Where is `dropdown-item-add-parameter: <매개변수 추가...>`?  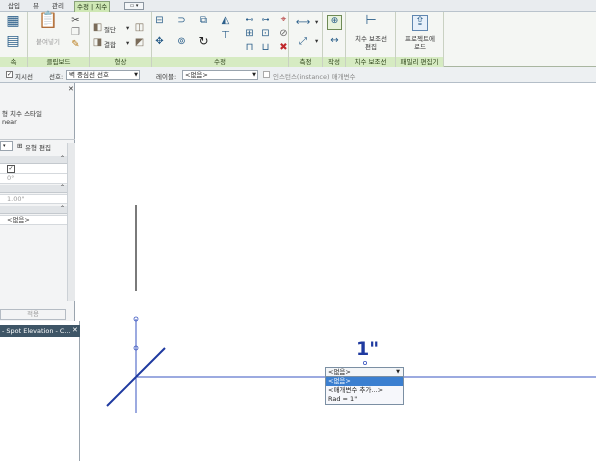 dropdown-item-add-parameter: <매개변수 추가...> is located at coordinates (364, 390).